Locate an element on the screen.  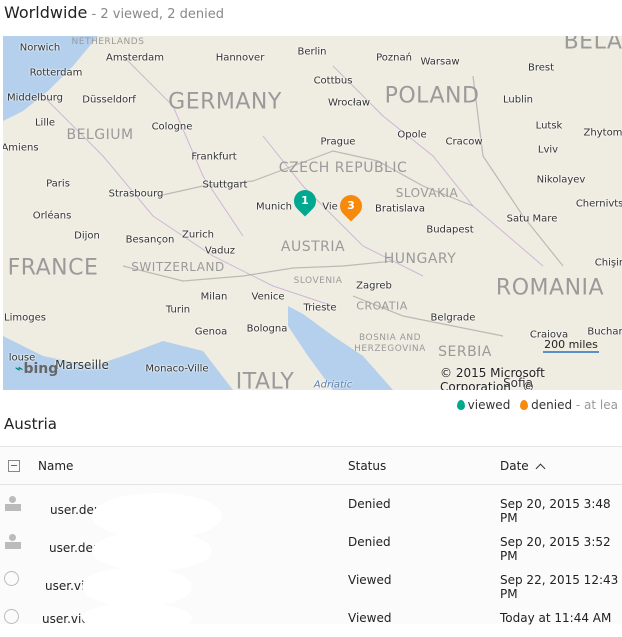
city: Frankfurt is located at coordinates (214, 157).